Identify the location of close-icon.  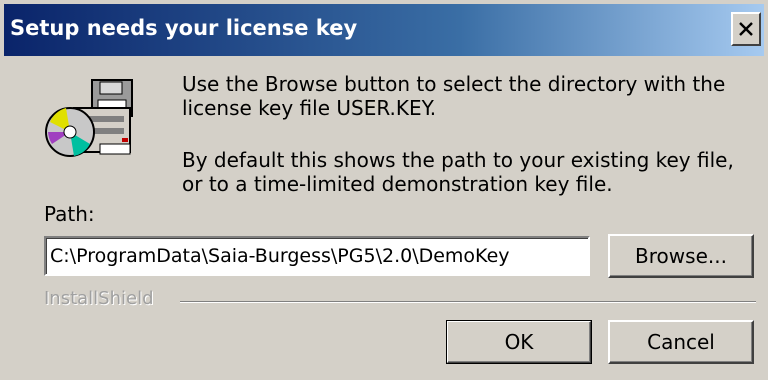
(746, 29).